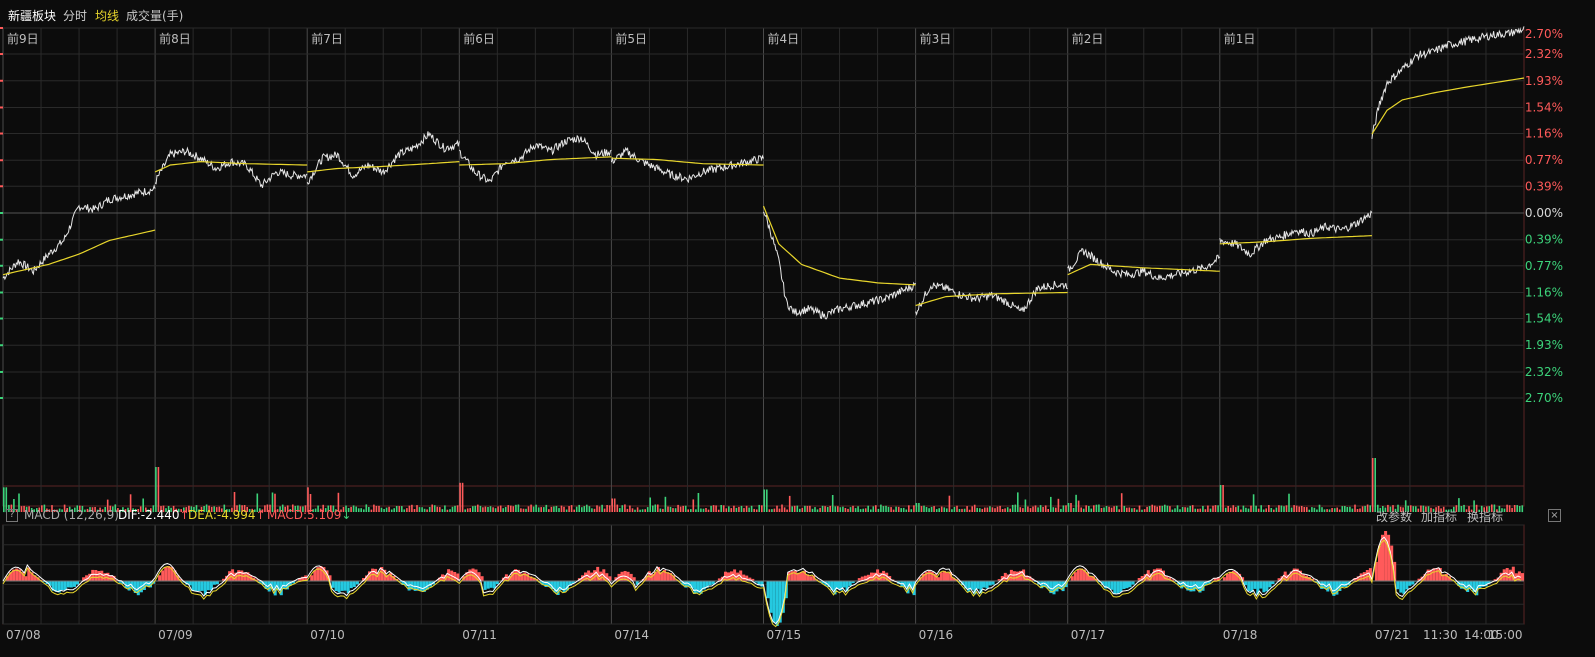 Image resolution: width=1595 pixels, height=657 pixels. Describe the element at coordinates (1544, 345) in the screenshot. I see `y-tick-label: 1.93%` at that location.